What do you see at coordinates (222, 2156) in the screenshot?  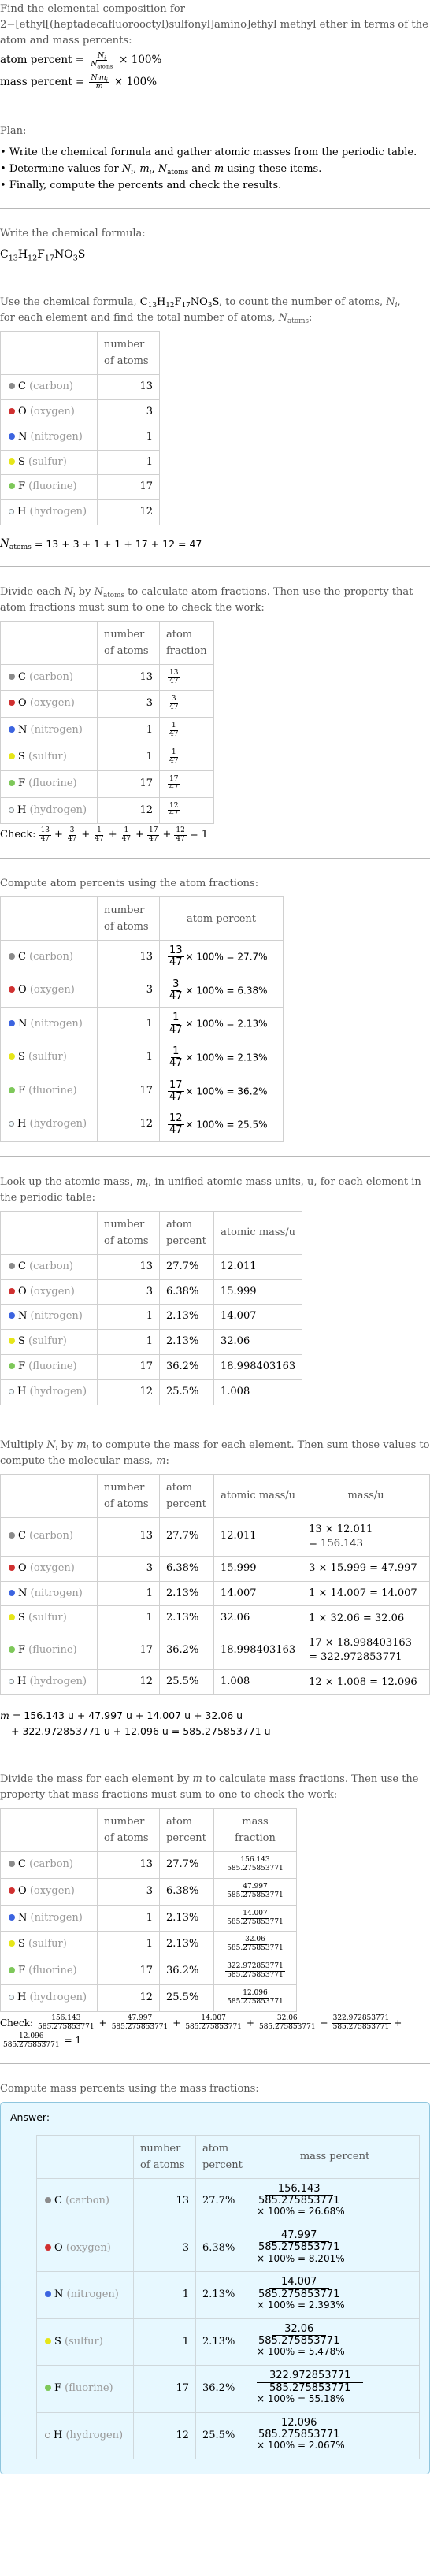 I see `table-header: atom percent` at bounding box center [222, 2156].